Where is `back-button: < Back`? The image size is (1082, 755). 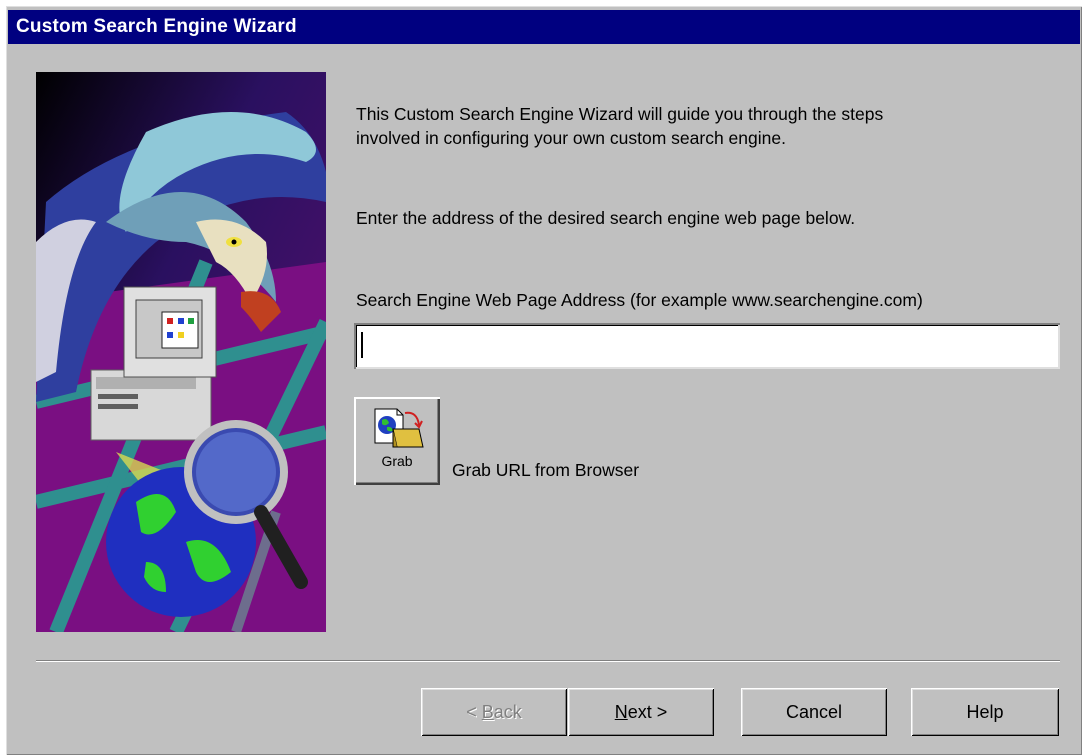
back-button: < Back is located at coordinates (494, 712).